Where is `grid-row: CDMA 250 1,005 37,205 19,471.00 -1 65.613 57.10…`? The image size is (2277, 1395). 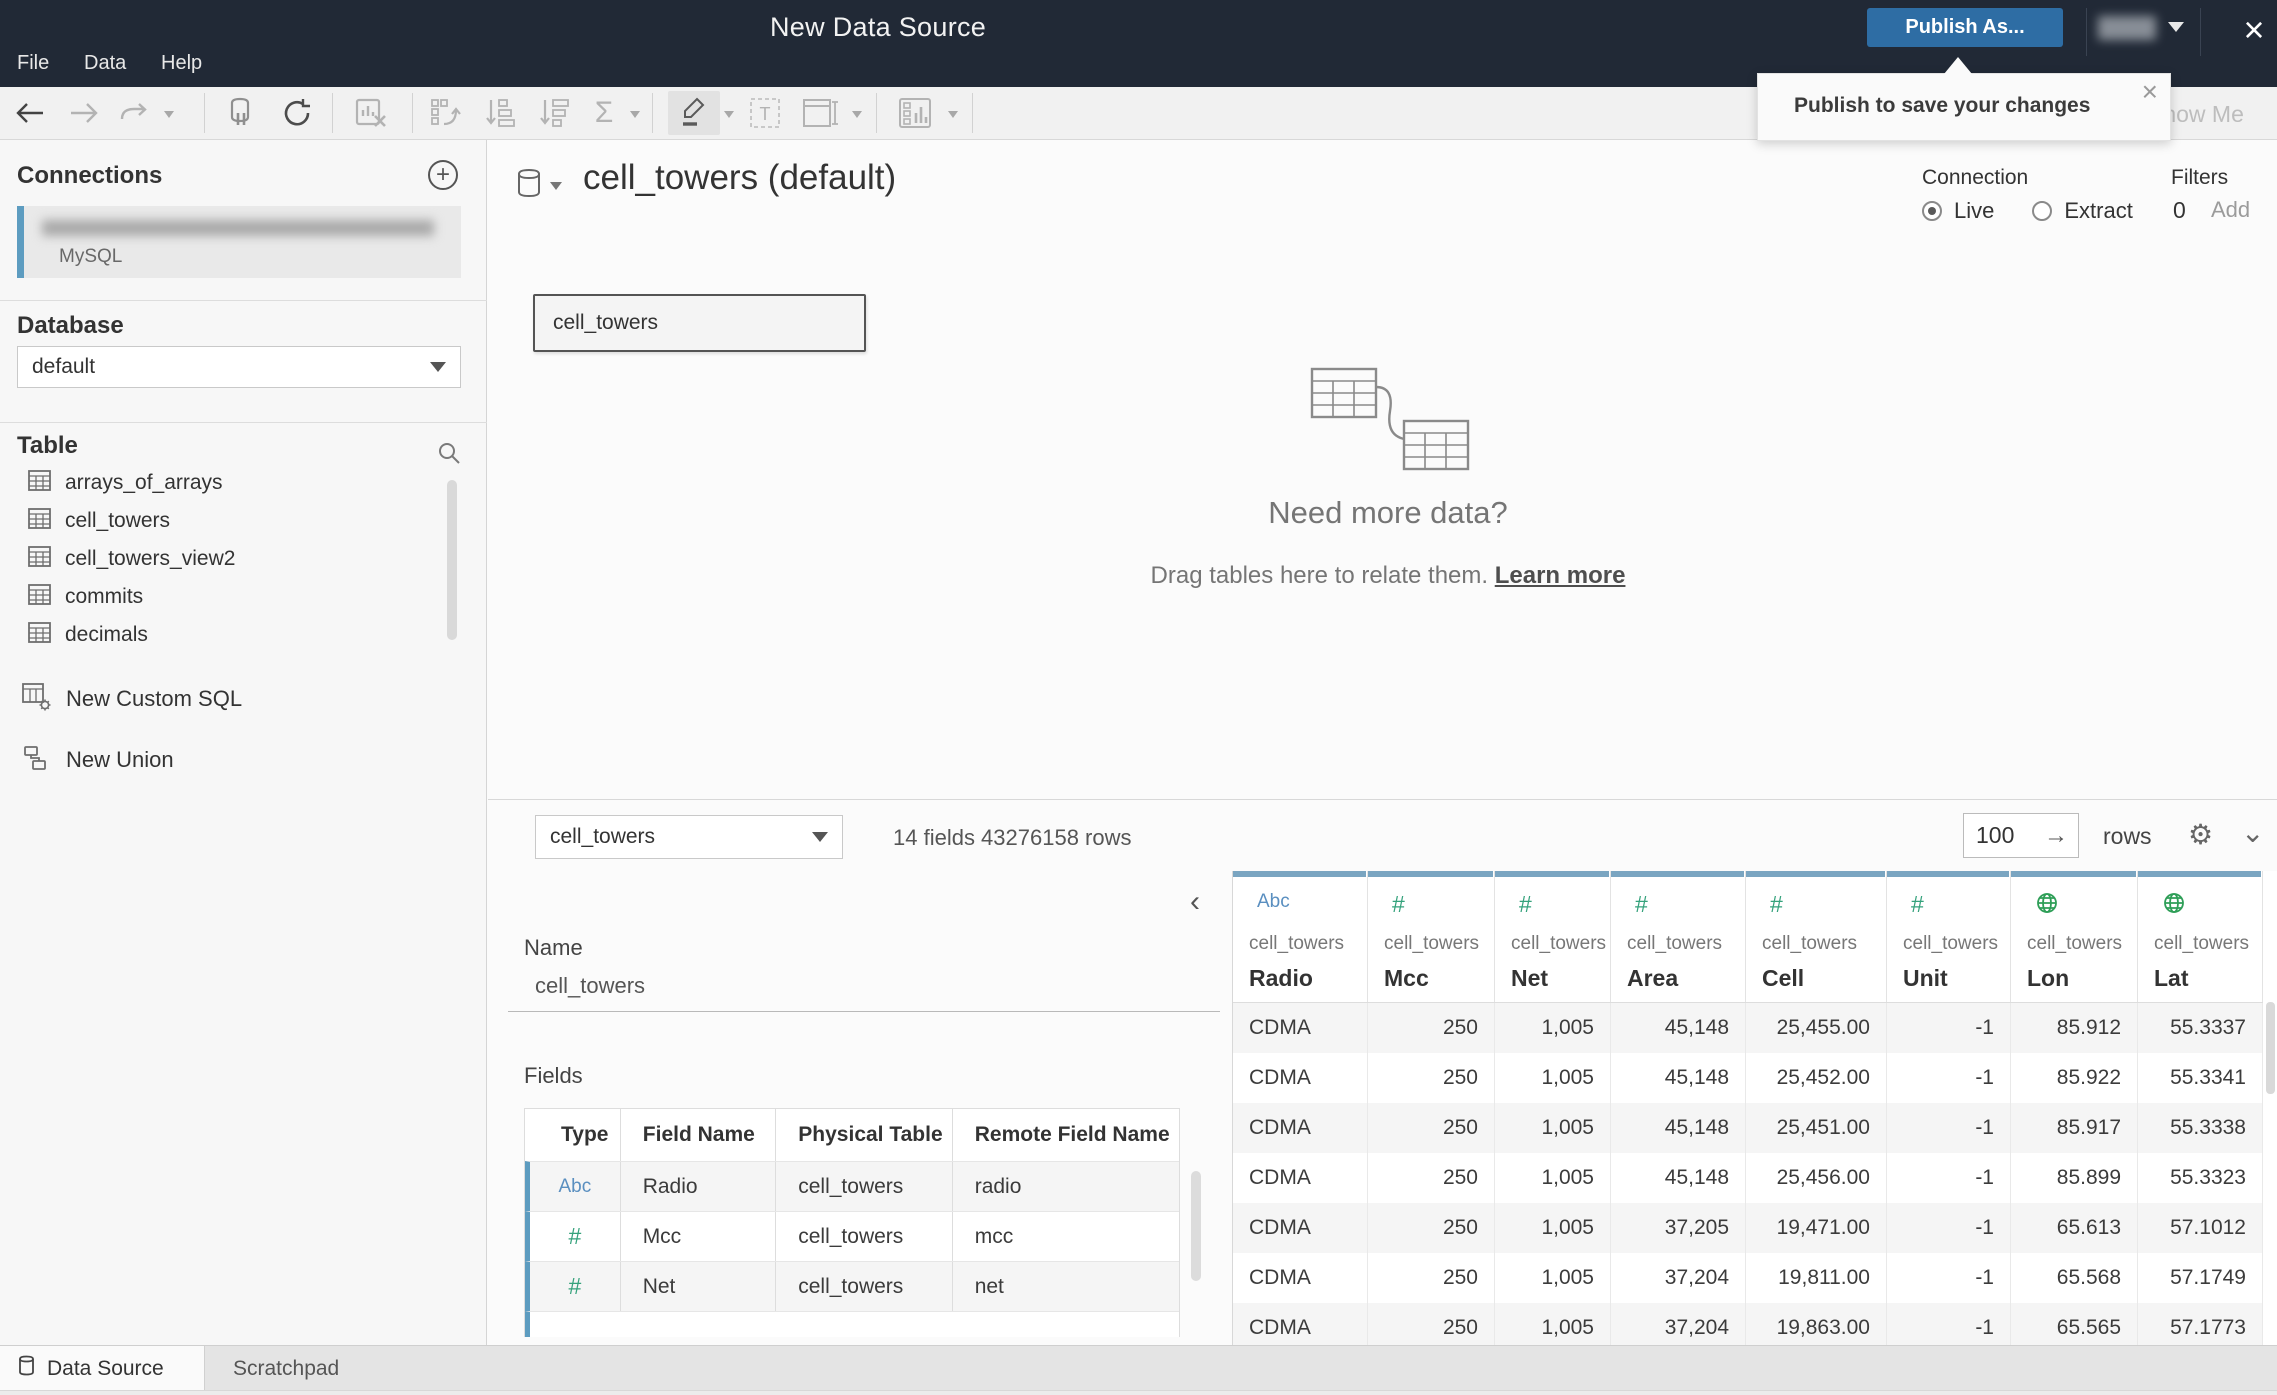 grid-row: CDMA 250 1,005 37,205 19,471.00 -1 65.613 57.10… is located at coordinates (1748, 1228).